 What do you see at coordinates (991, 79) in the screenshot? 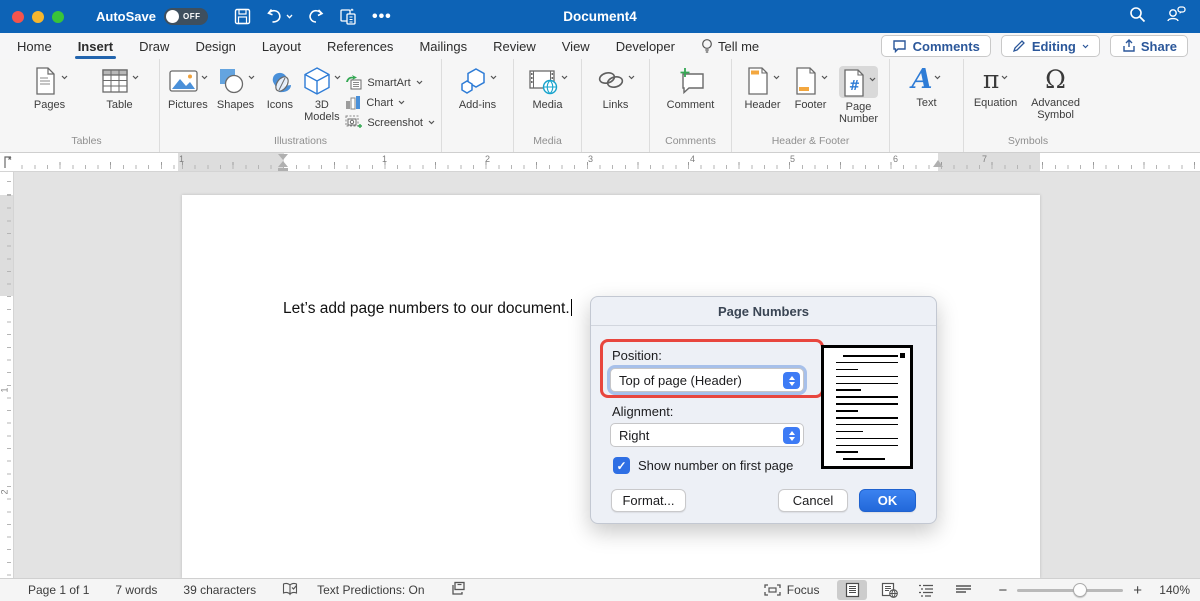
I see `equation-pi-icon: π` at bounding box center [991, 79].